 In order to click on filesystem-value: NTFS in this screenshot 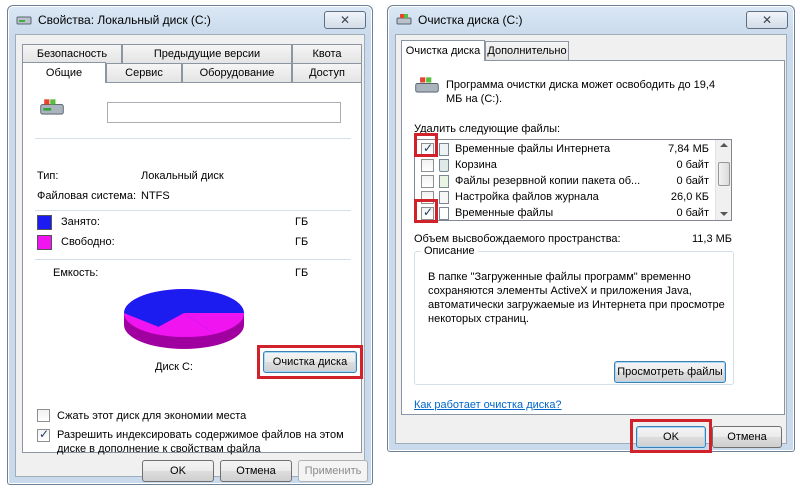, I will do `click(155, 196)`.